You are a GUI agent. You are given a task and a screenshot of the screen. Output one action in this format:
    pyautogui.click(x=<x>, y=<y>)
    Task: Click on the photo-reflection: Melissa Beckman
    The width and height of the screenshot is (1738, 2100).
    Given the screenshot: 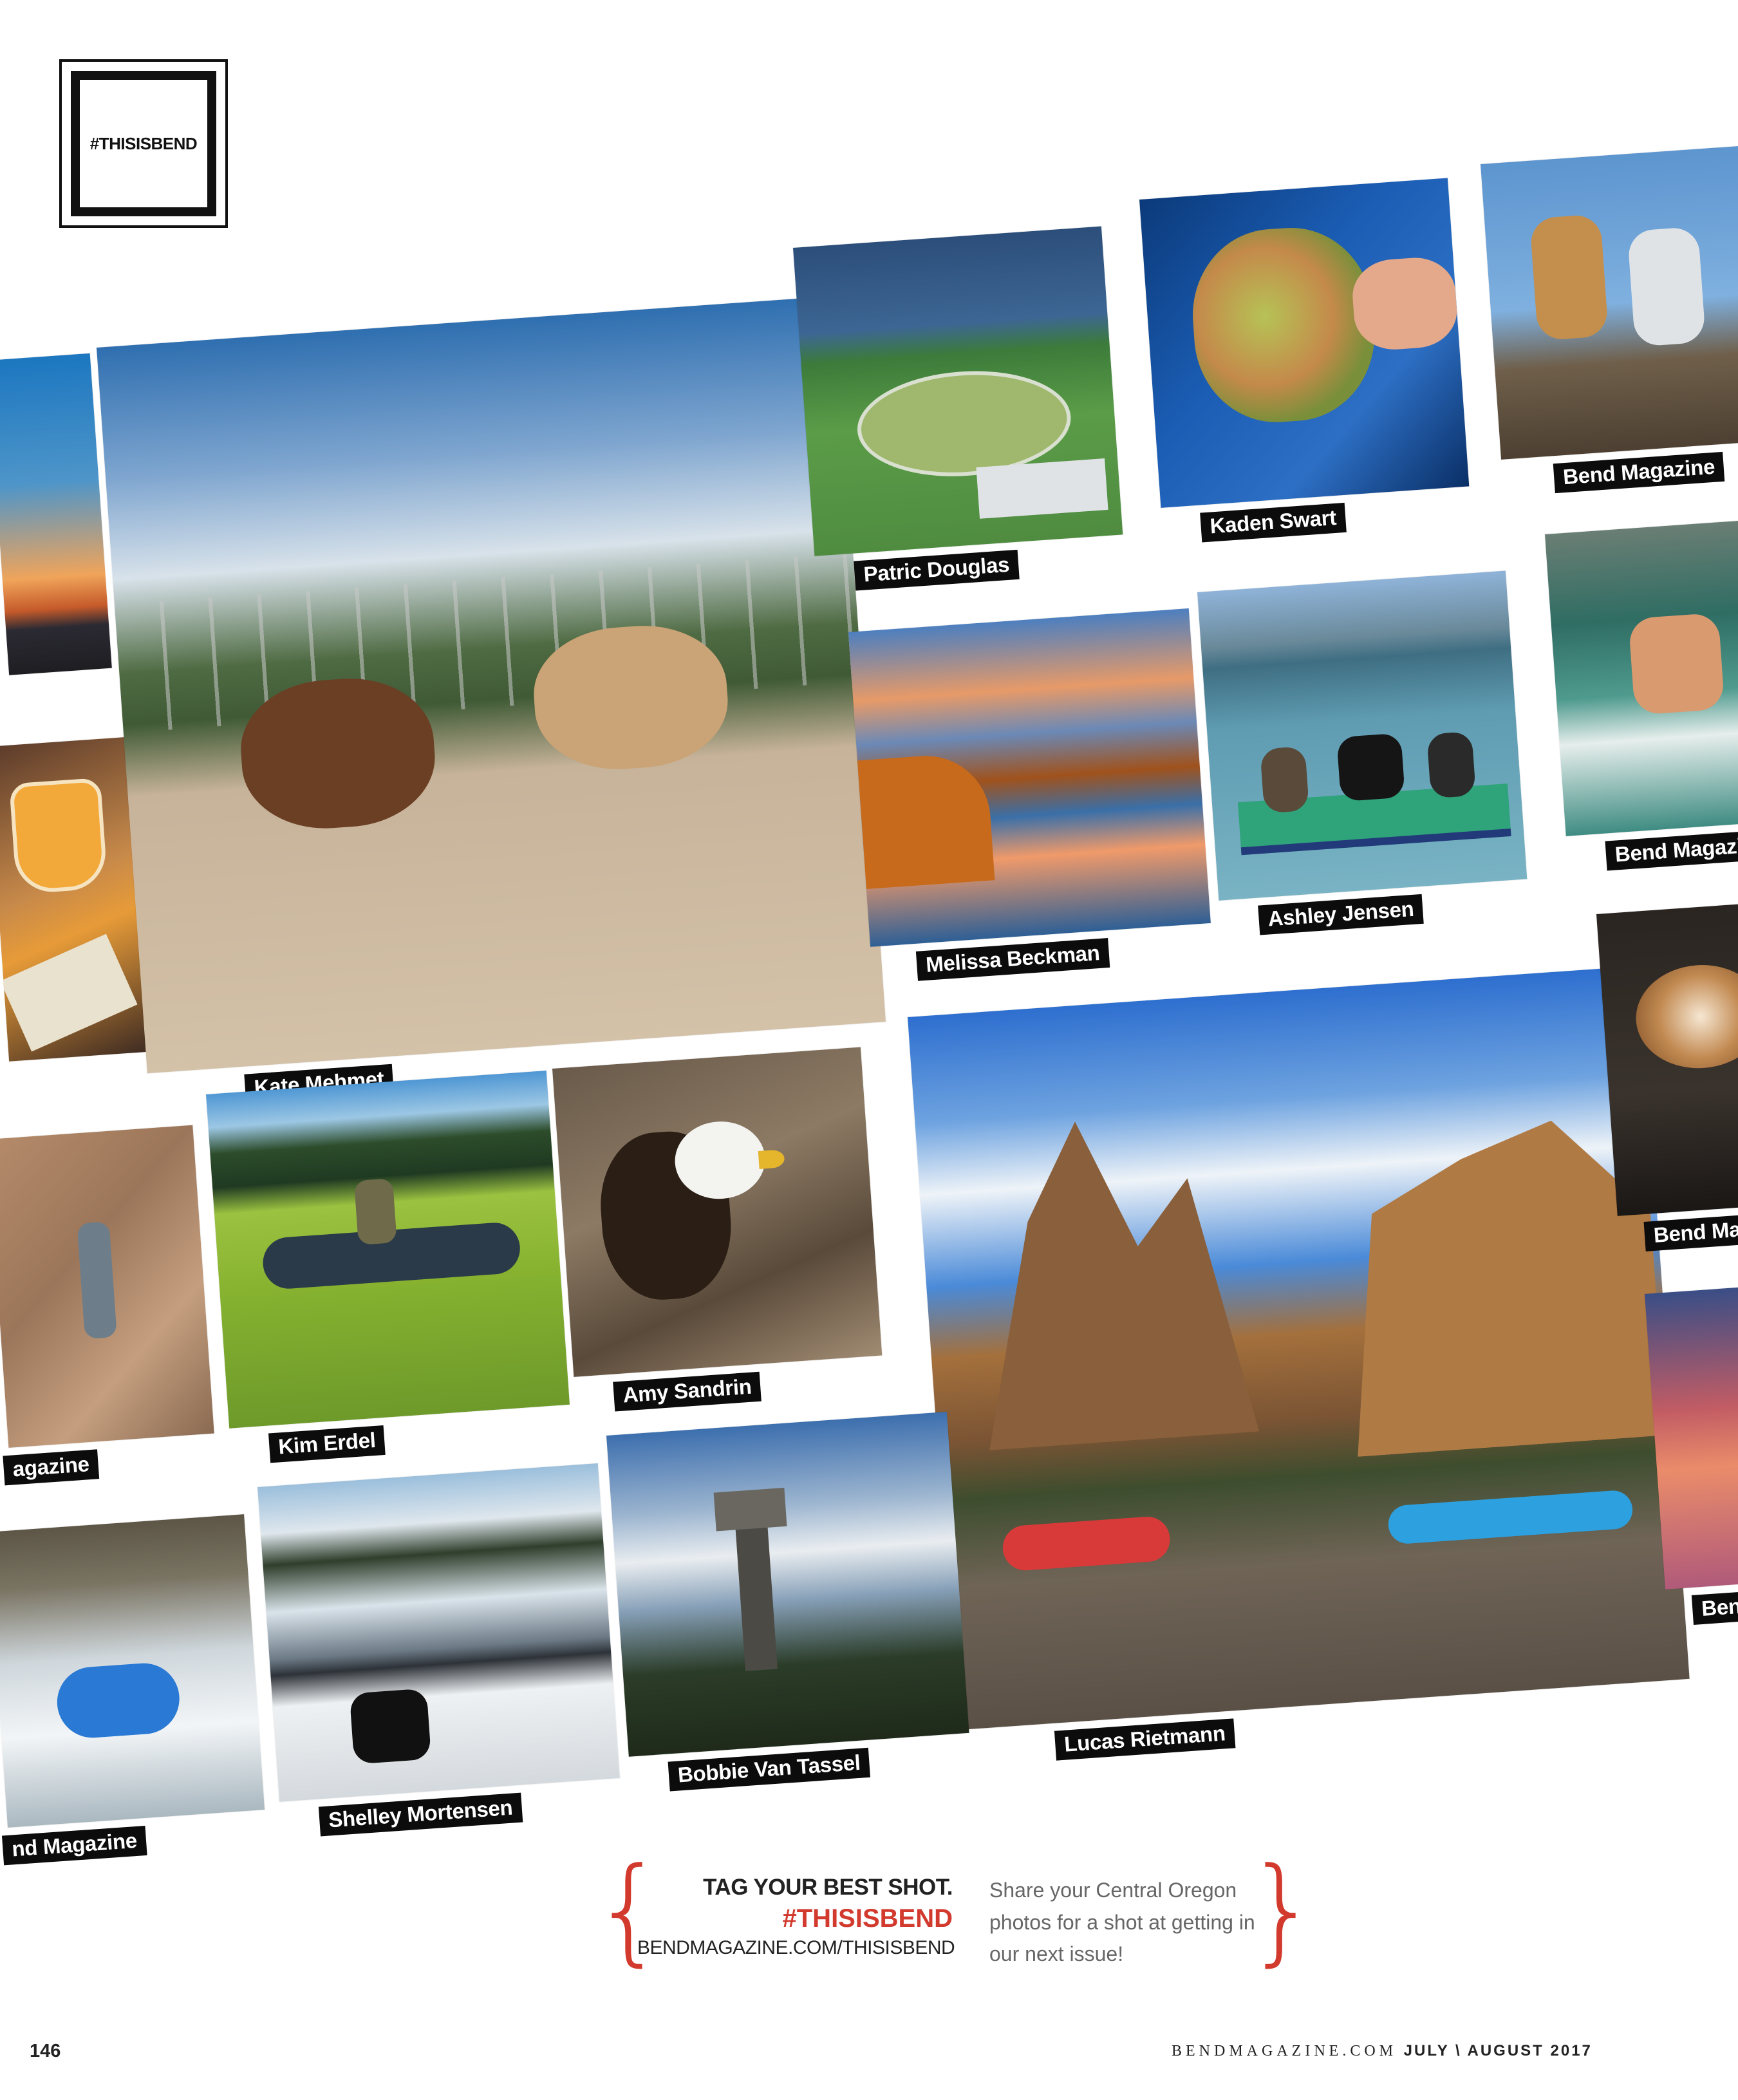 What is the action you would take?
    pyautogui.click(x=1029, y=795)
    